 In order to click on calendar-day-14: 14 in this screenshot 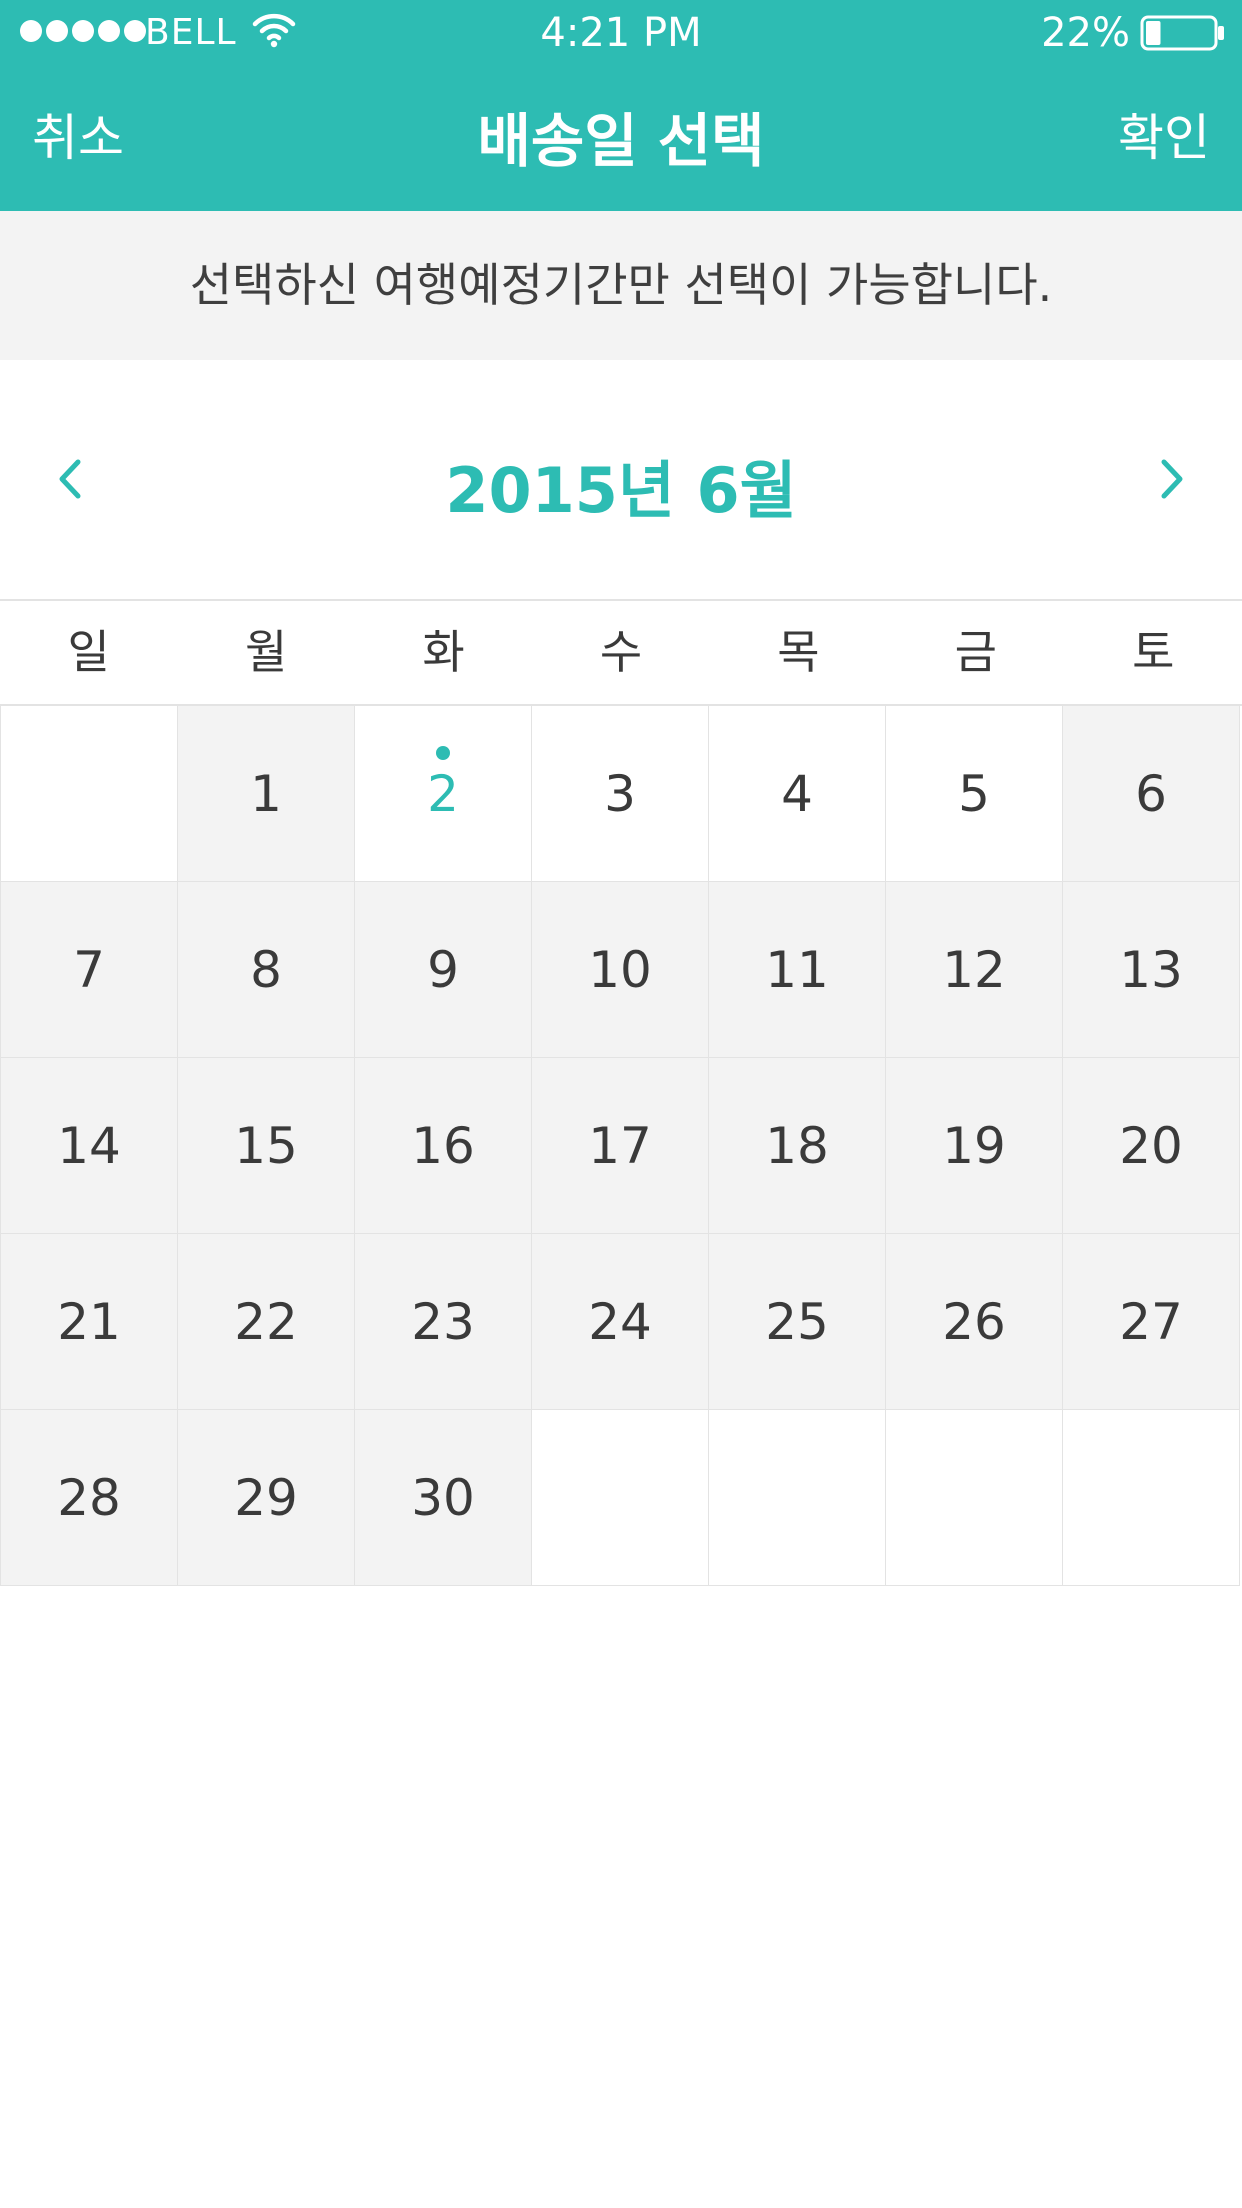, I will do `click(89, 1146)`.